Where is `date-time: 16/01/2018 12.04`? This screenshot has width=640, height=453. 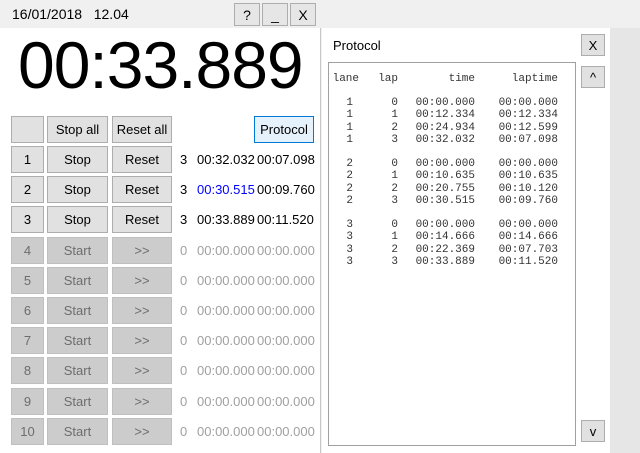
date-time: 16/01/2018 12.04 is located at coordinates (70, 14).